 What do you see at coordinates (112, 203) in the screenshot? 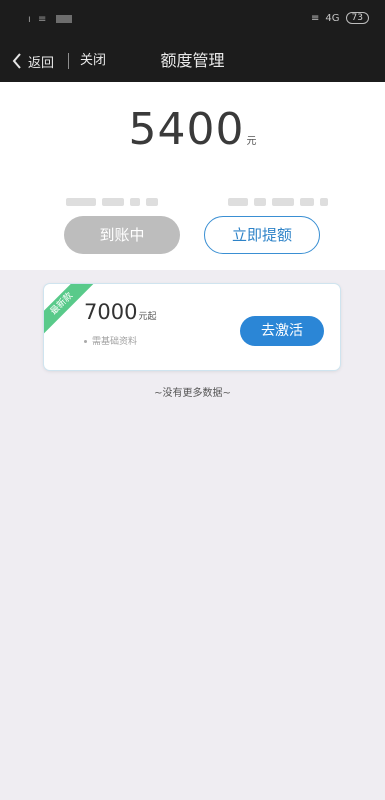
I see `blurred-info-left` at bounding box center [112, 203].